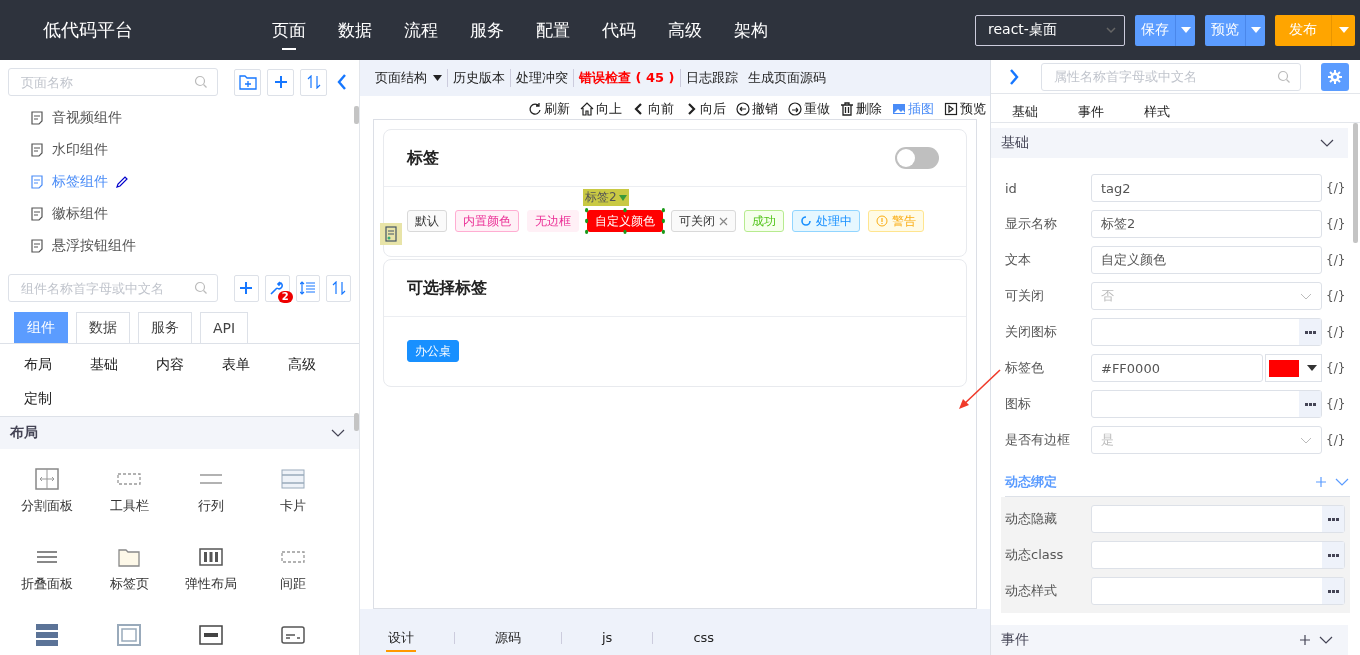 Image resolution: width=1360 pixels, height=655 pixels. I want to click on toggle-switch, so click(917, 158).